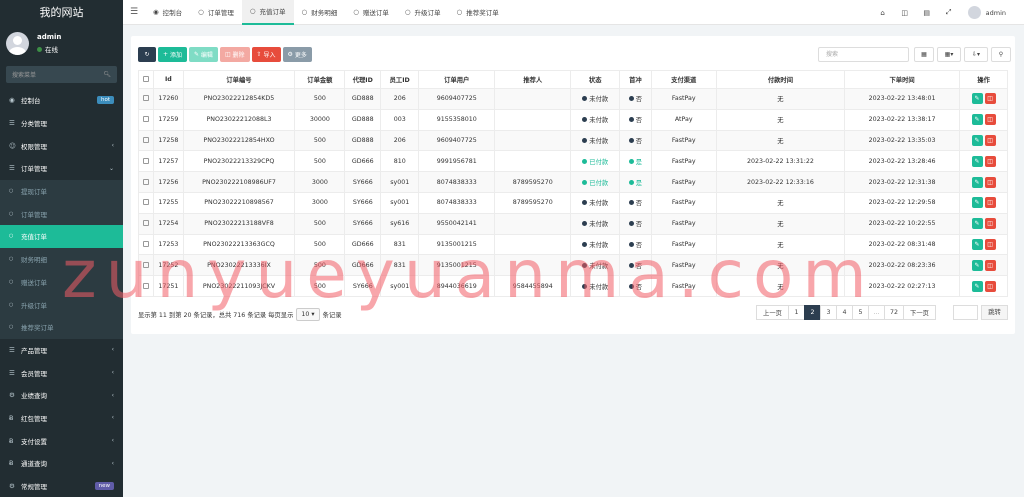  Describe the element at coordinates (400, 79) in the screenshot. I see `column-header: 员工ID` at that location.